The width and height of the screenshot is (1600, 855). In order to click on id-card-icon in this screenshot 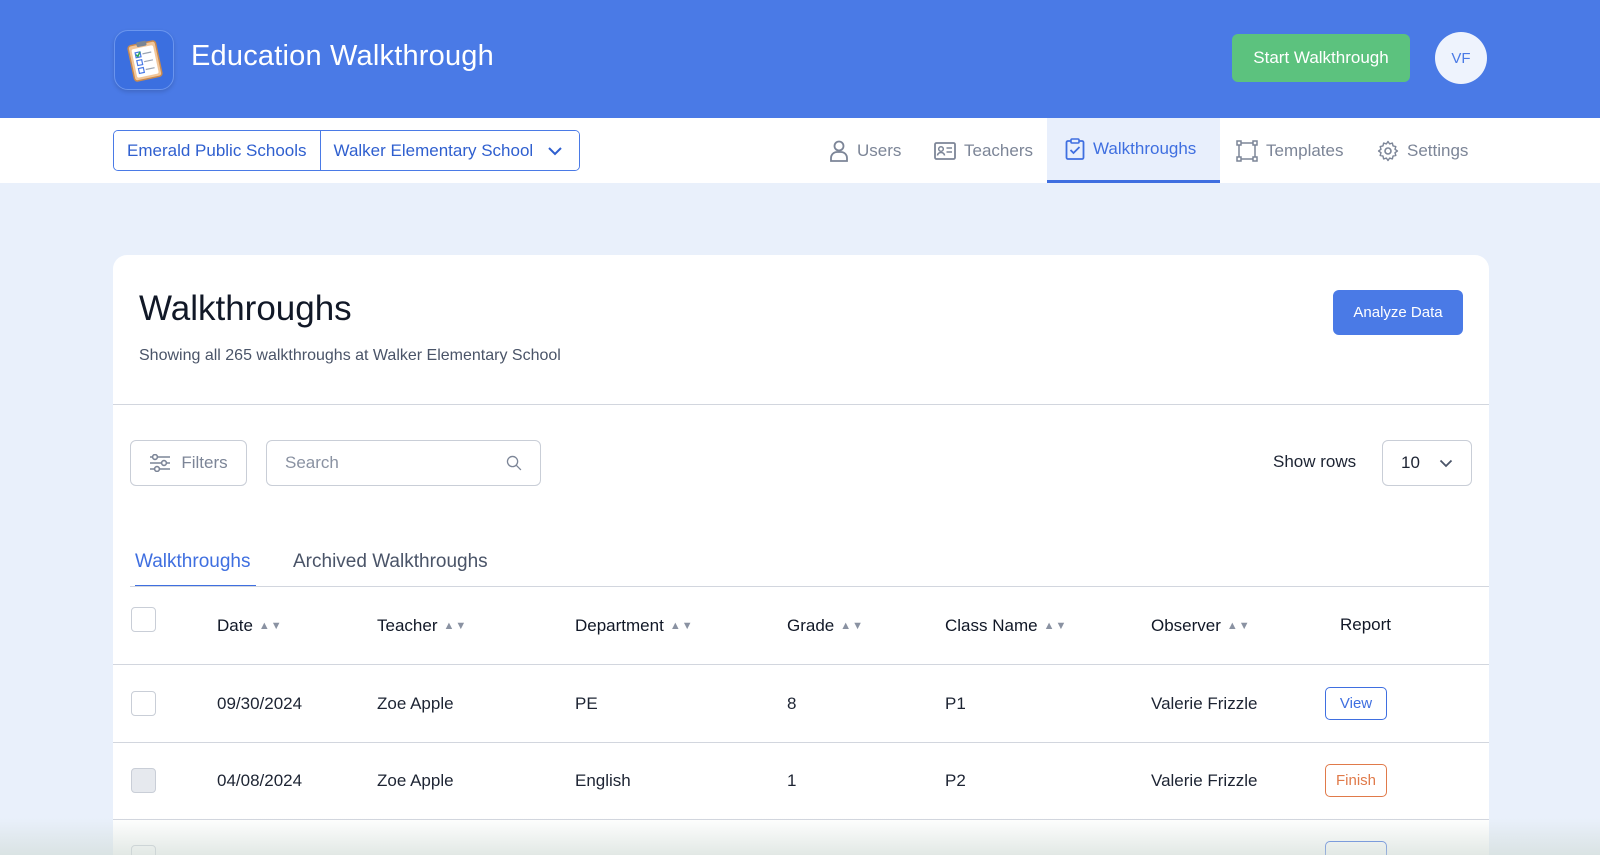, I will do `click(945, 150)`.